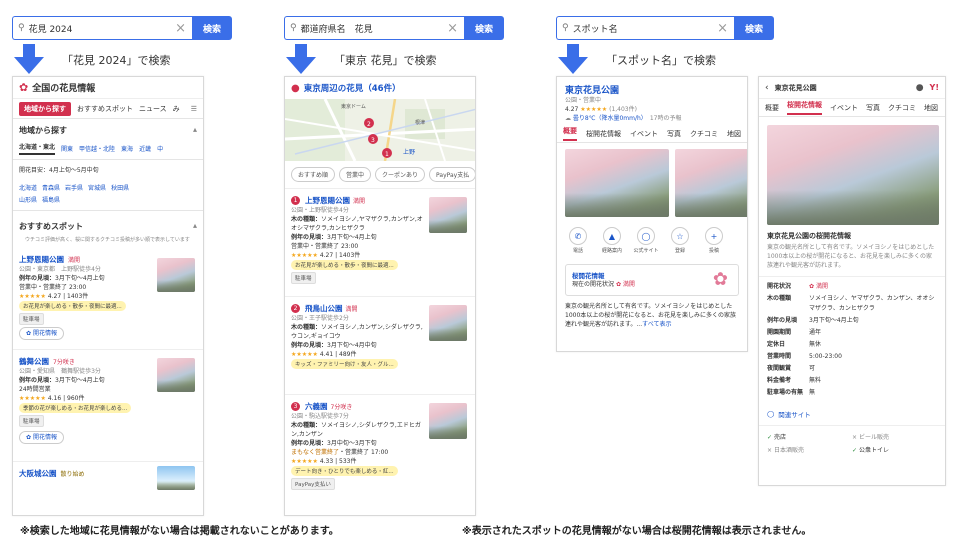 The height and width of the screenshot is (544, 960). Describe the element at coordinates (21, 28) in the screenshot. I see `search-icon: ⚲` at that location.